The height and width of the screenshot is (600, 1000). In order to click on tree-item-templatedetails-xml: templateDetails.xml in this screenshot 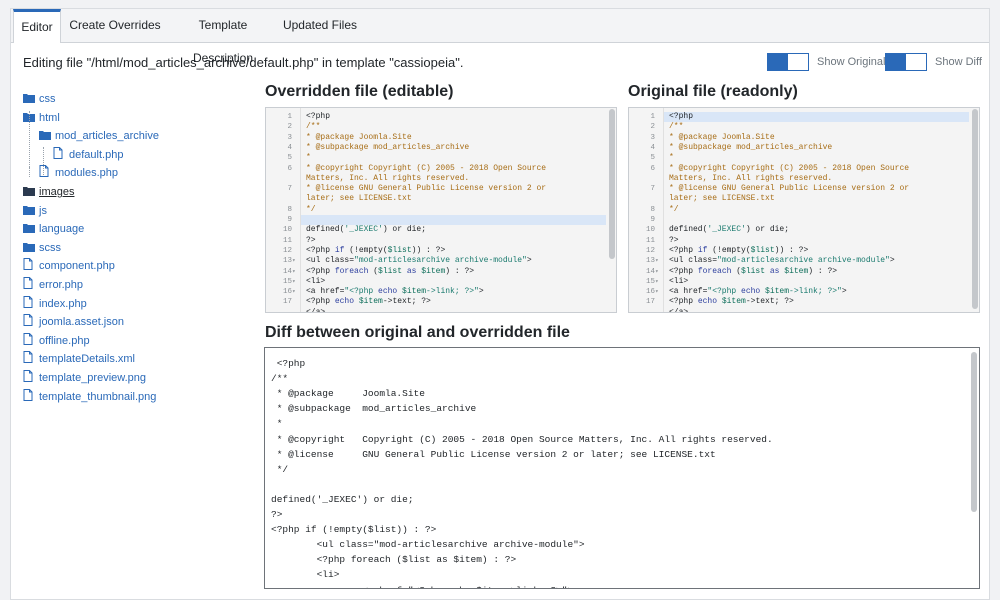, I will do `click(79, 359)`.